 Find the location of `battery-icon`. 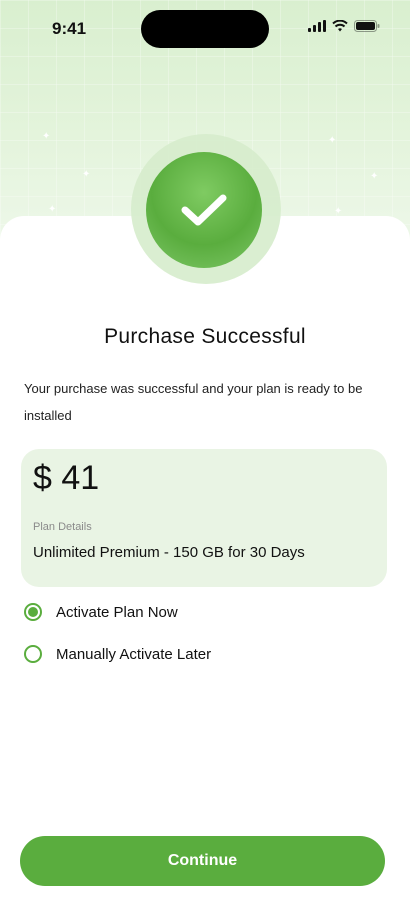

battery-icon is located at coordinates (367, 26).